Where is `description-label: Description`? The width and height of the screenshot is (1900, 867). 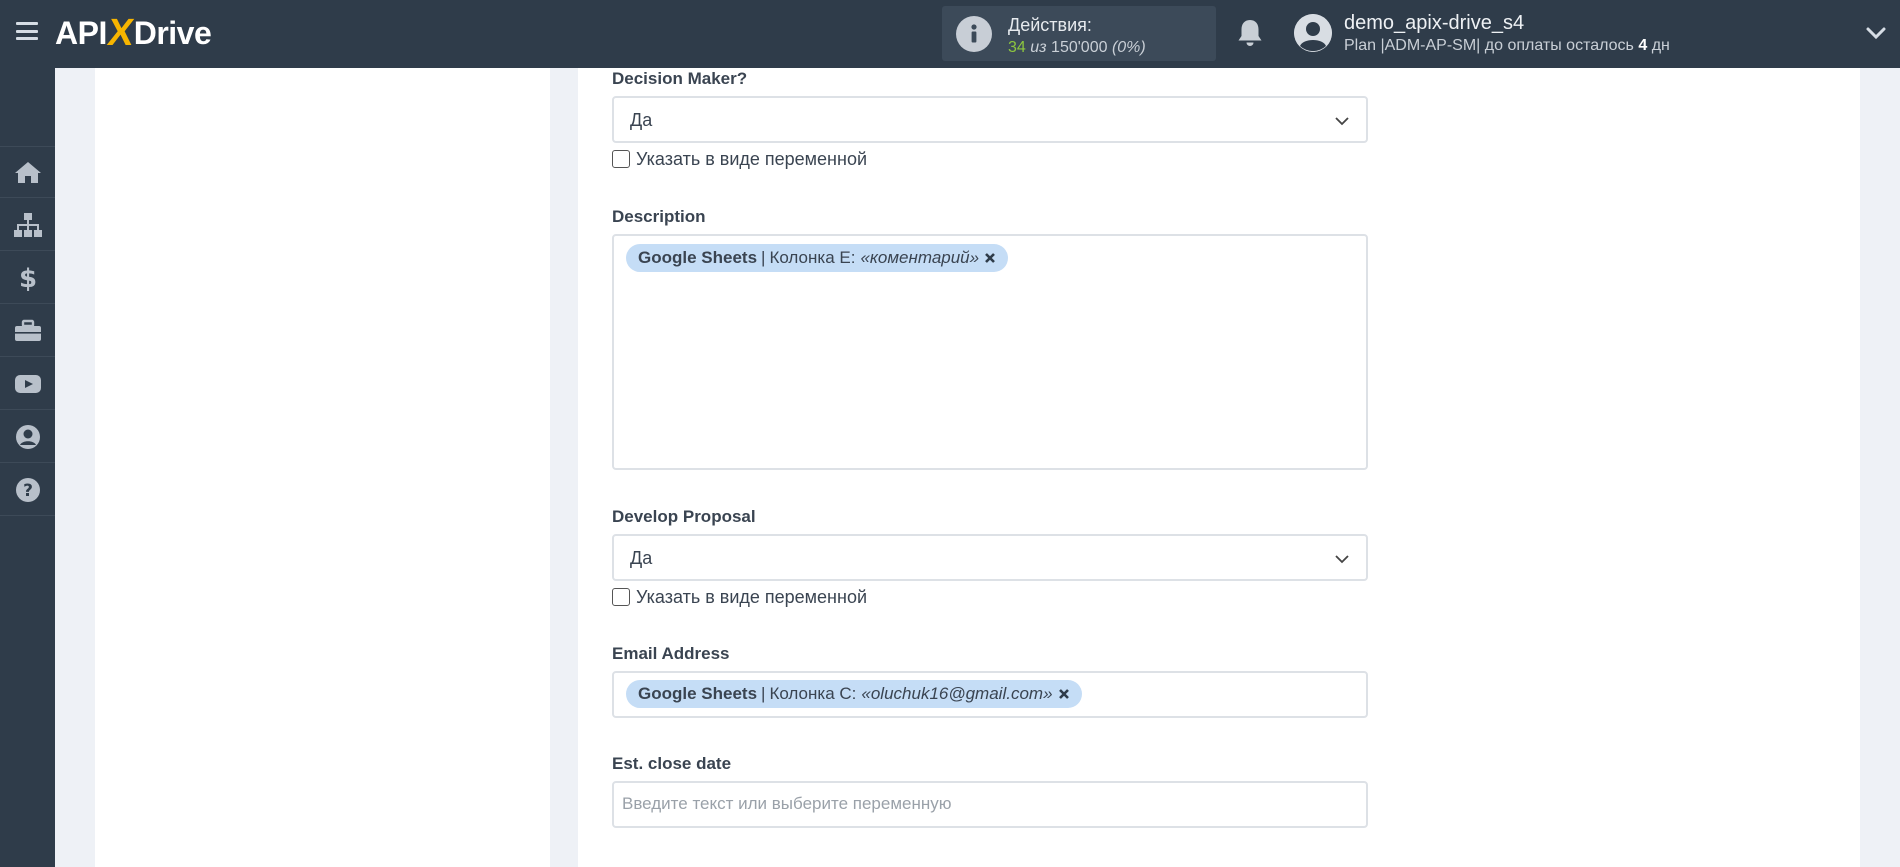
description-label: Description is located at coordinates (659, 216).